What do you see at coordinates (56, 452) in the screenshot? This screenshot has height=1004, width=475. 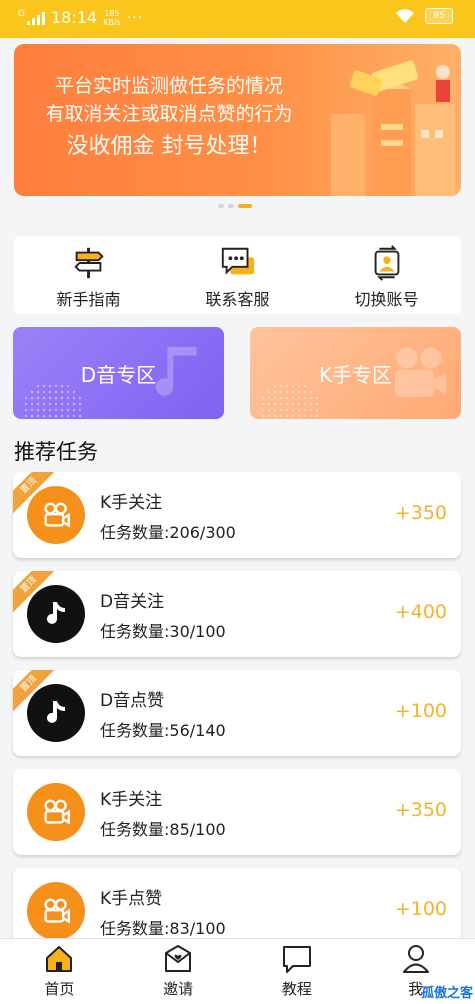 I see `section-title: 推荐任务` at bounding box center [56, 452].